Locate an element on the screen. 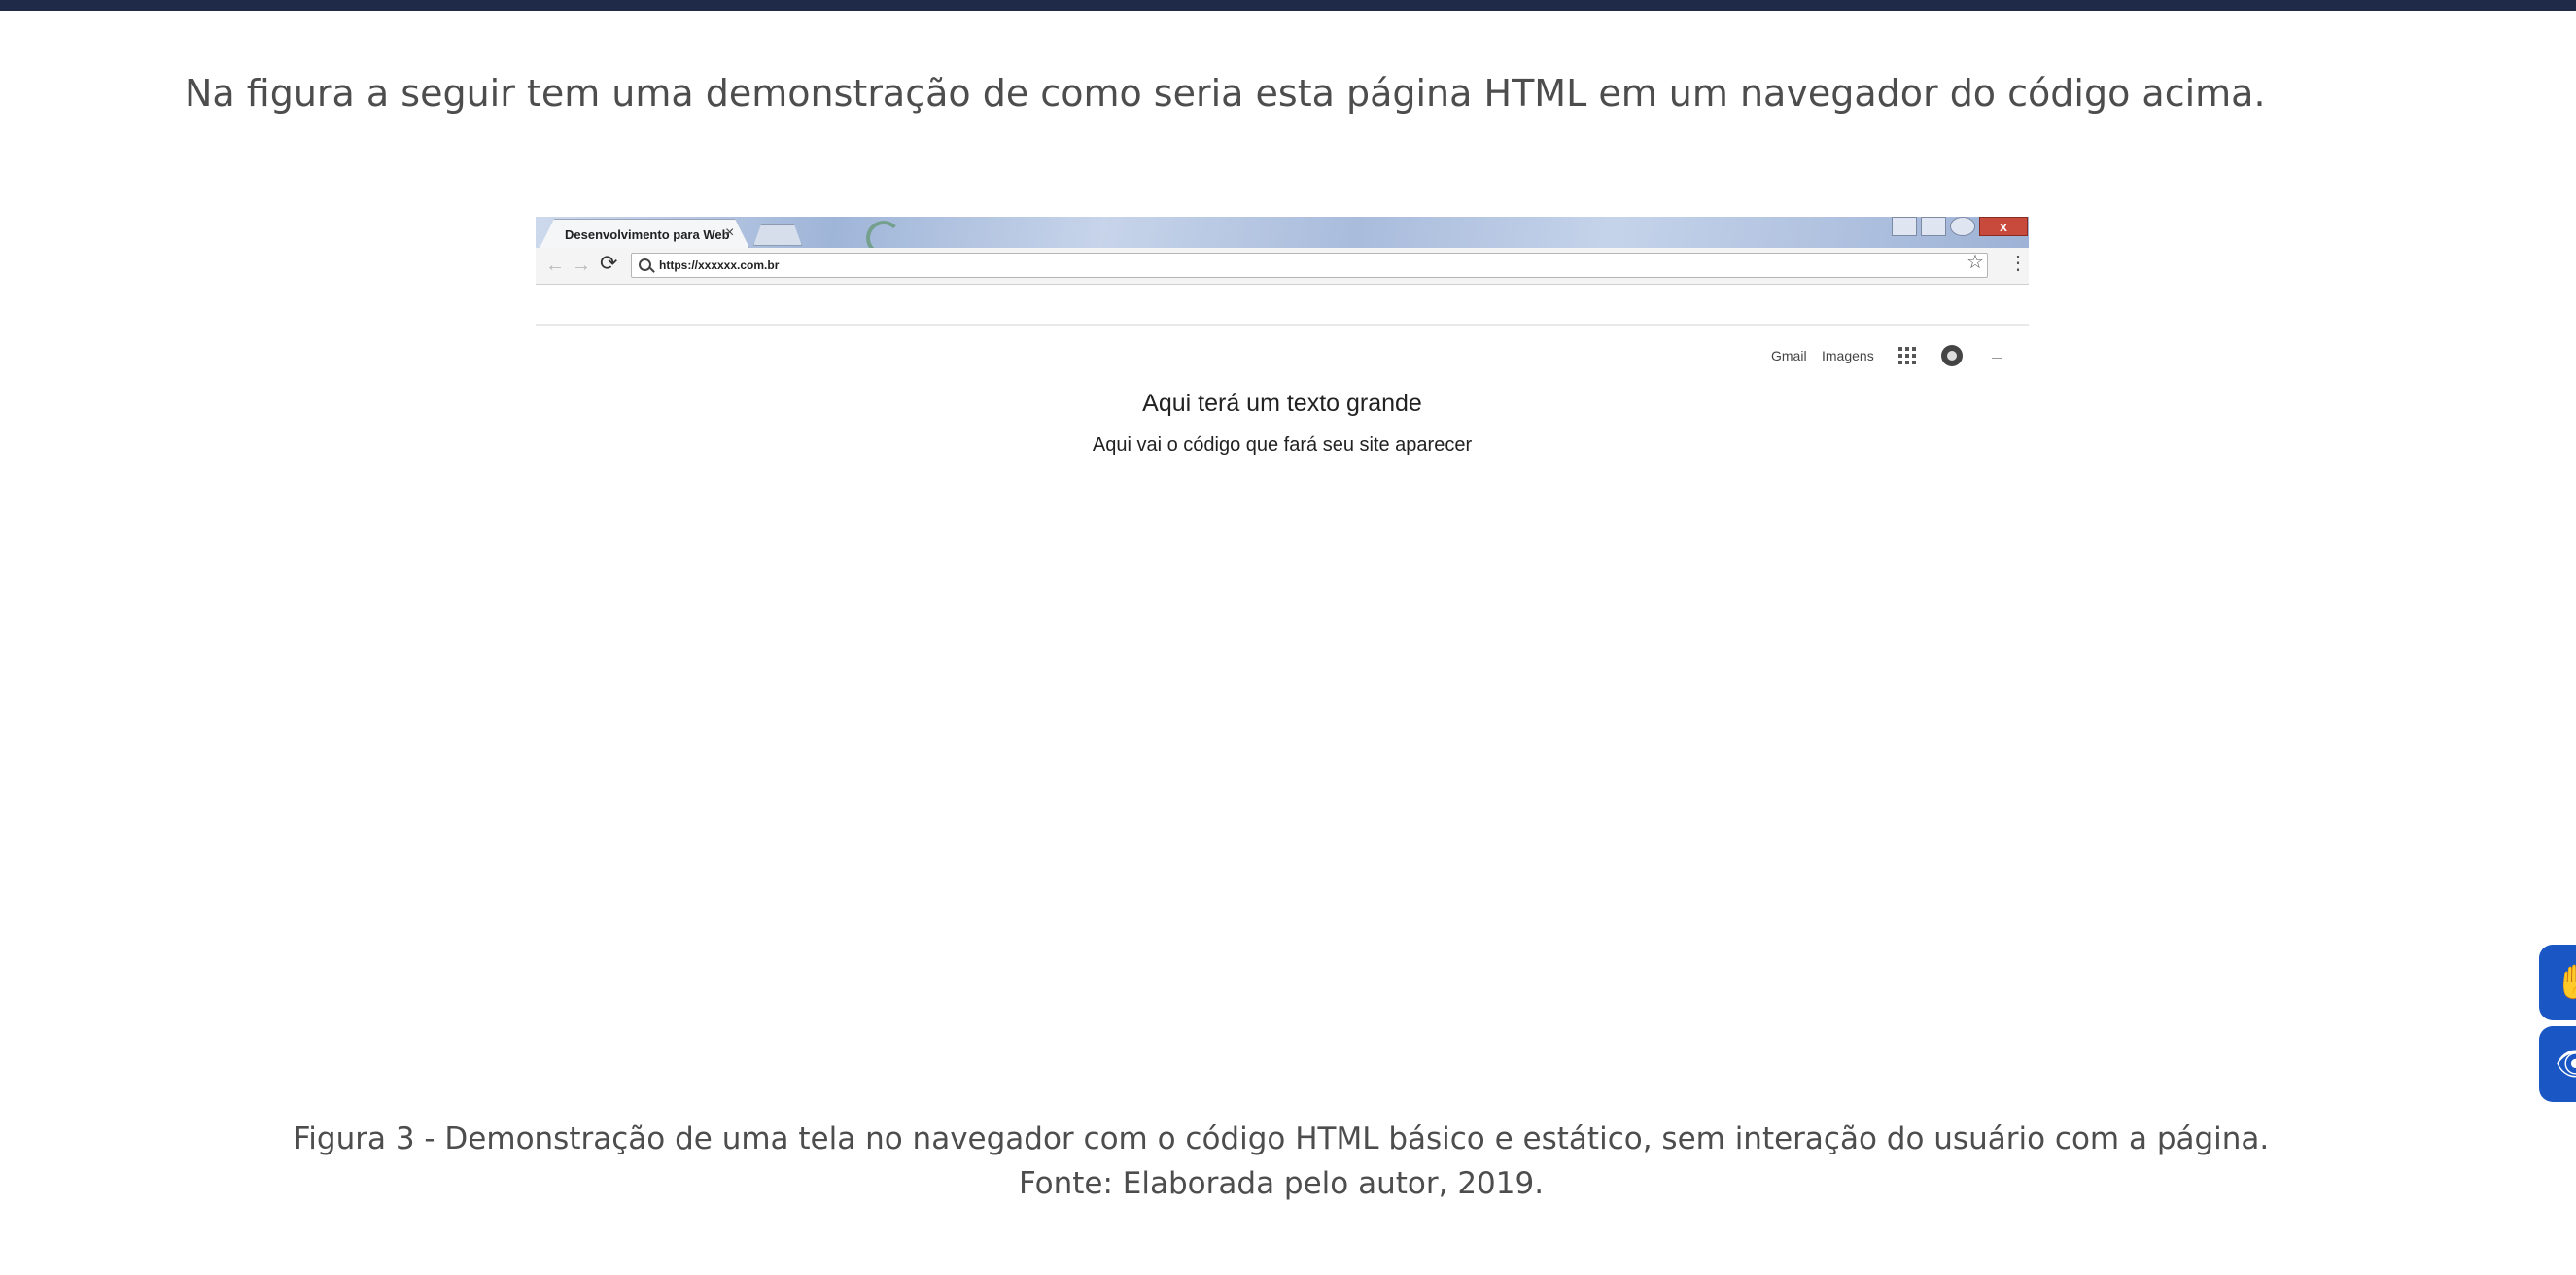 The width and height of the screenshot is (2576, 1275). account-icon is located at coordinates (1952, 355).